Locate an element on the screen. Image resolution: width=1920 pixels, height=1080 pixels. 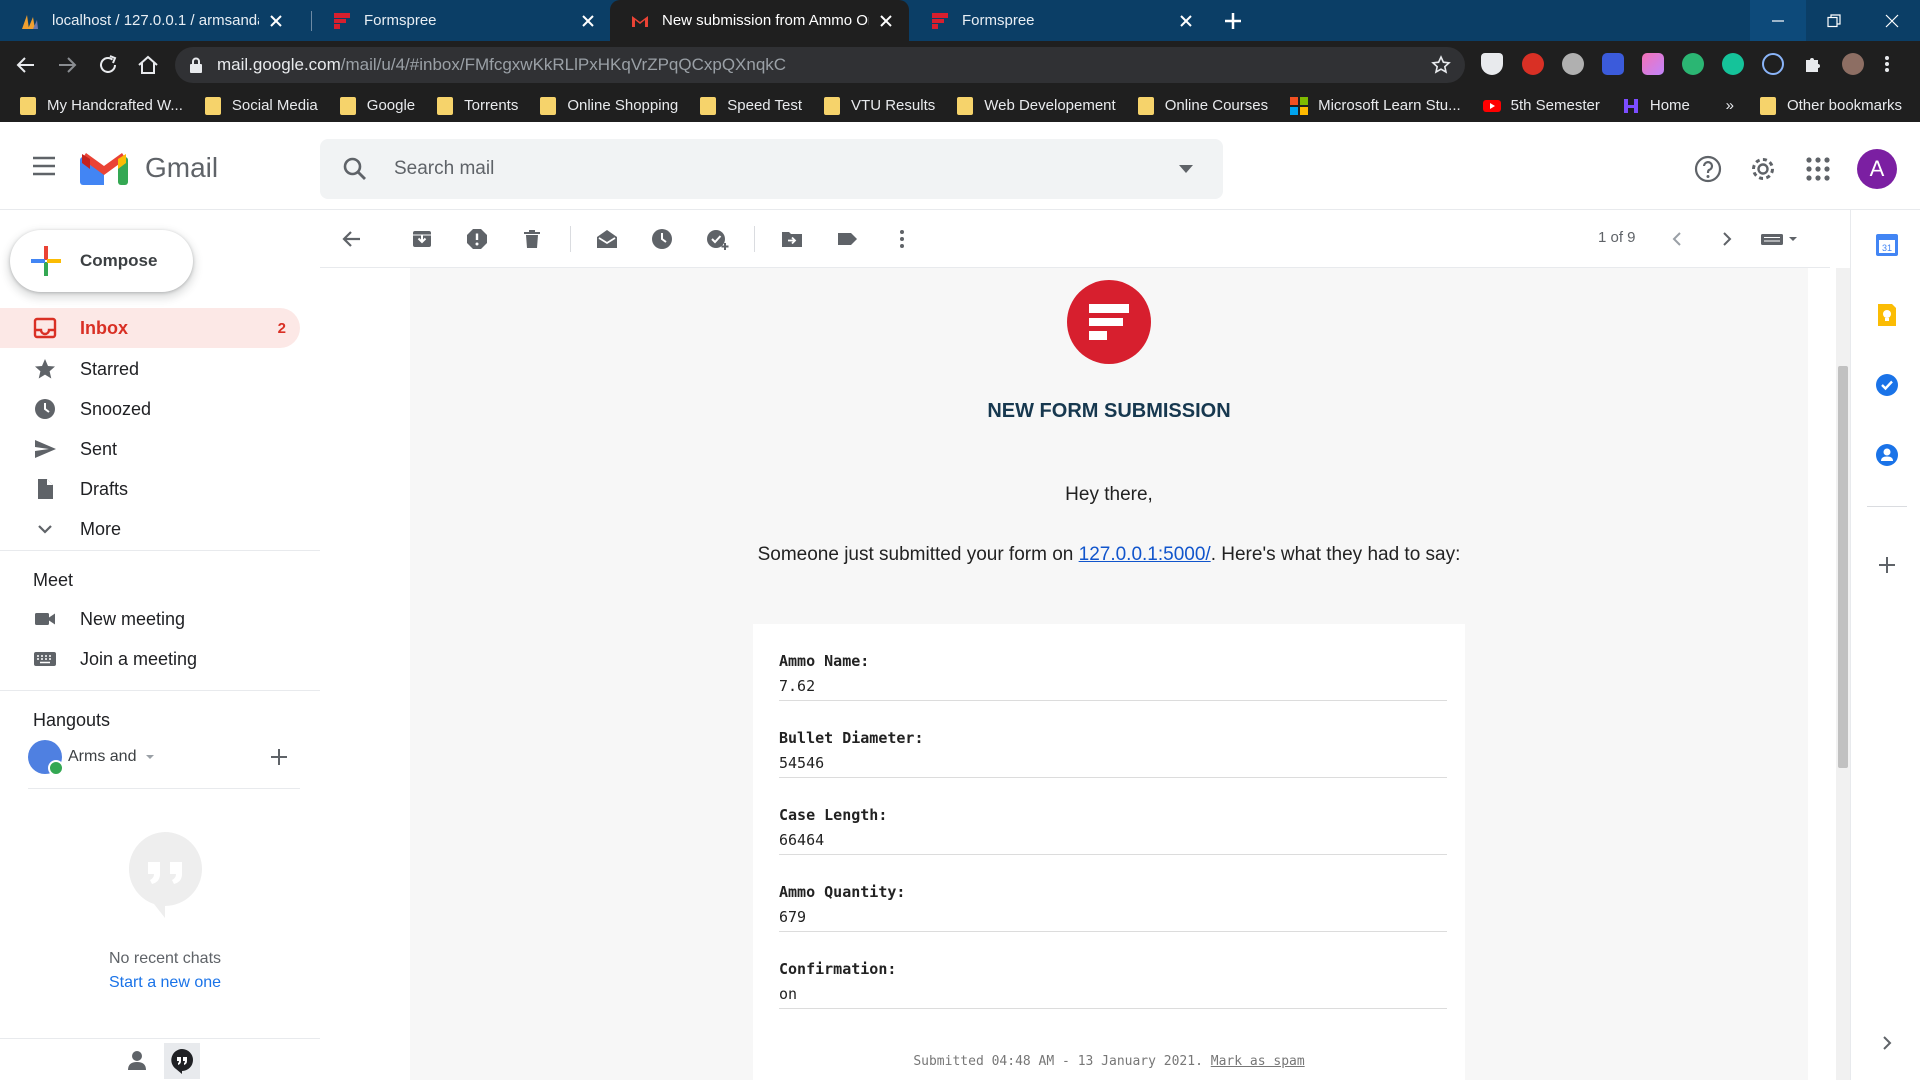
nav-label: Starred is located at coordinates (110, 368).